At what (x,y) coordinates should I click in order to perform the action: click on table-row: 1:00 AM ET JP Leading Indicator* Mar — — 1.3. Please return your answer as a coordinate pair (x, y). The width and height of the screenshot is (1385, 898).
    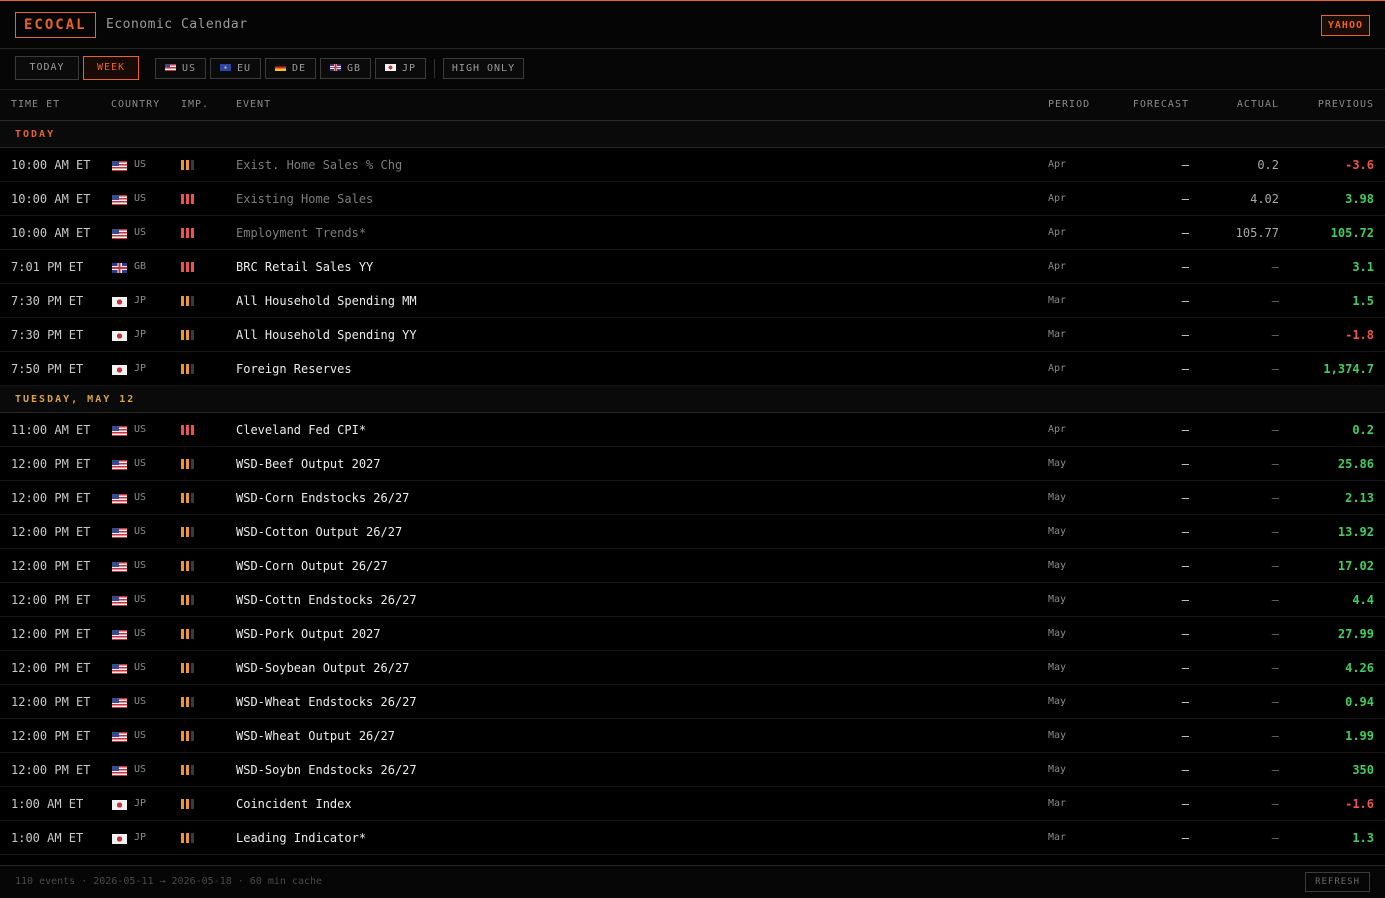
    Looking at the image, I should click on (692, 838).